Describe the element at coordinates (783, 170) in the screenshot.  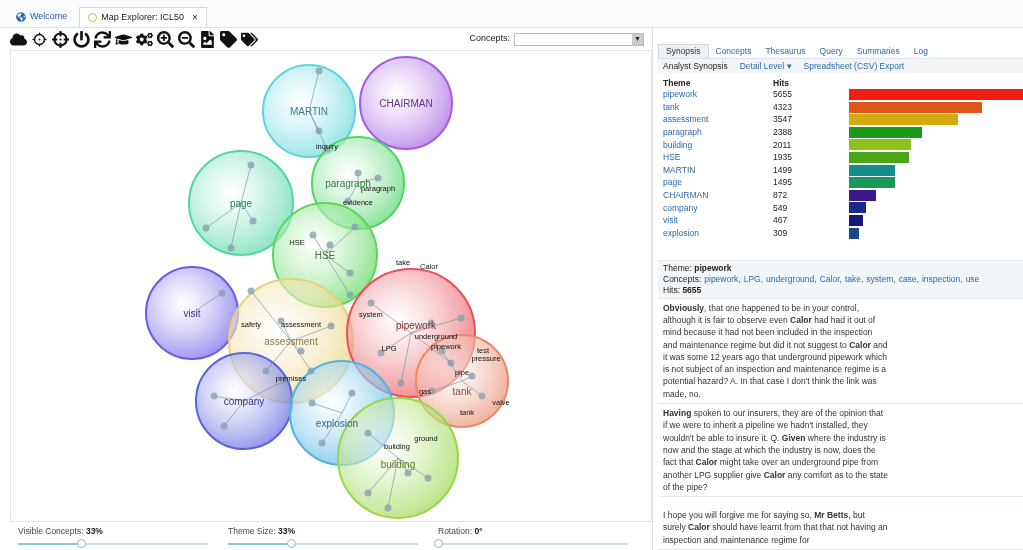
I see `hits-cell-text: 1499` at that location.